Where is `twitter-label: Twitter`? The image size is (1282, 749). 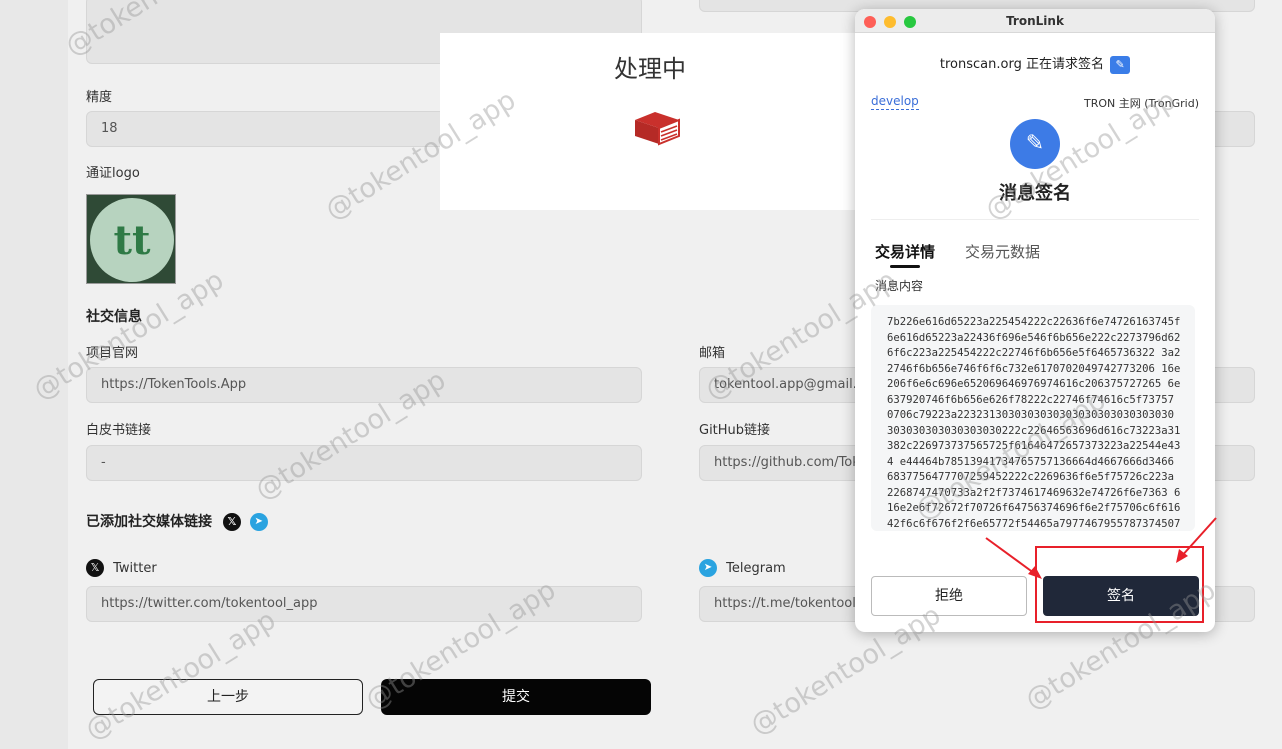 twitter-label: Twitter is located at coordinates (135, 568).